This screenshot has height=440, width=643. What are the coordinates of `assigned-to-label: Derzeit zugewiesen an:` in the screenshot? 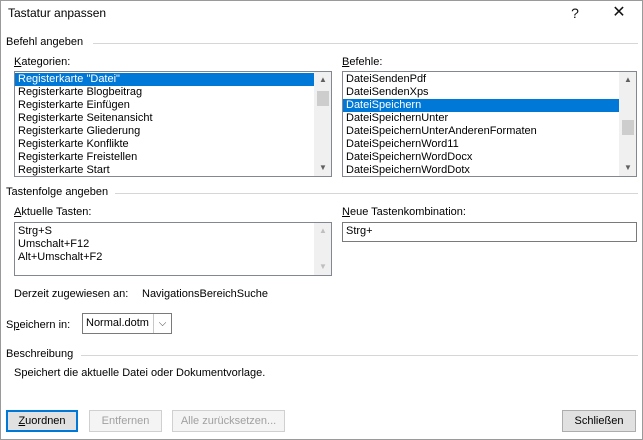 It's located at (71, 294).